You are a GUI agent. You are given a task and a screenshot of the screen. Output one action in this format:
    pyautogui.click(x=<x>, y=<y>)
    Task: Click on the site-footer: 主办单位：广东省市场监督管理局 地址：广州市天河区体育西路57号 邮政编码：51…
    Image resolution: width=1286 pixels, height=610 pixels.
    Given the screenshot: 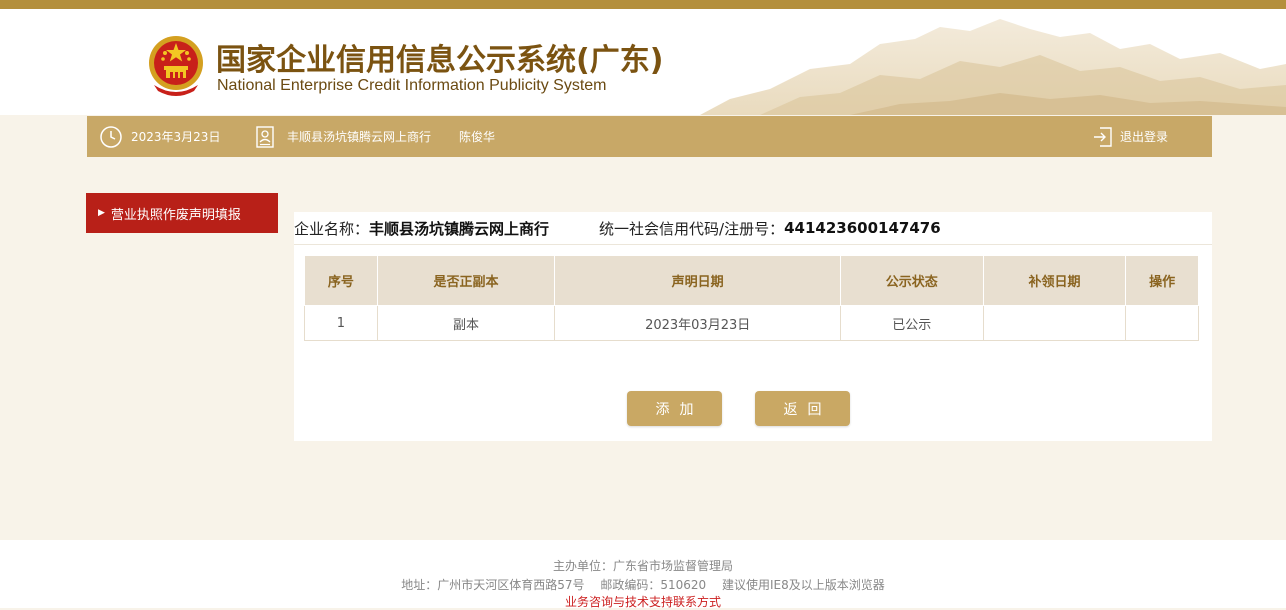 What is the action you would take?
    pyautogui.click(x=643, y=575)
    